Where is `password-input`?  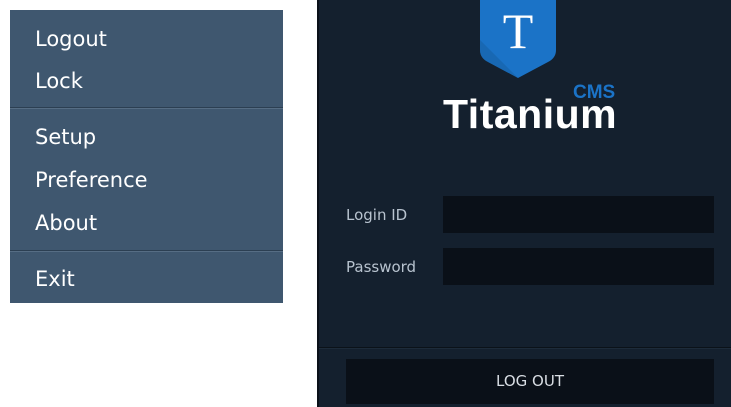
password-input is located at coordinates (578, 266).